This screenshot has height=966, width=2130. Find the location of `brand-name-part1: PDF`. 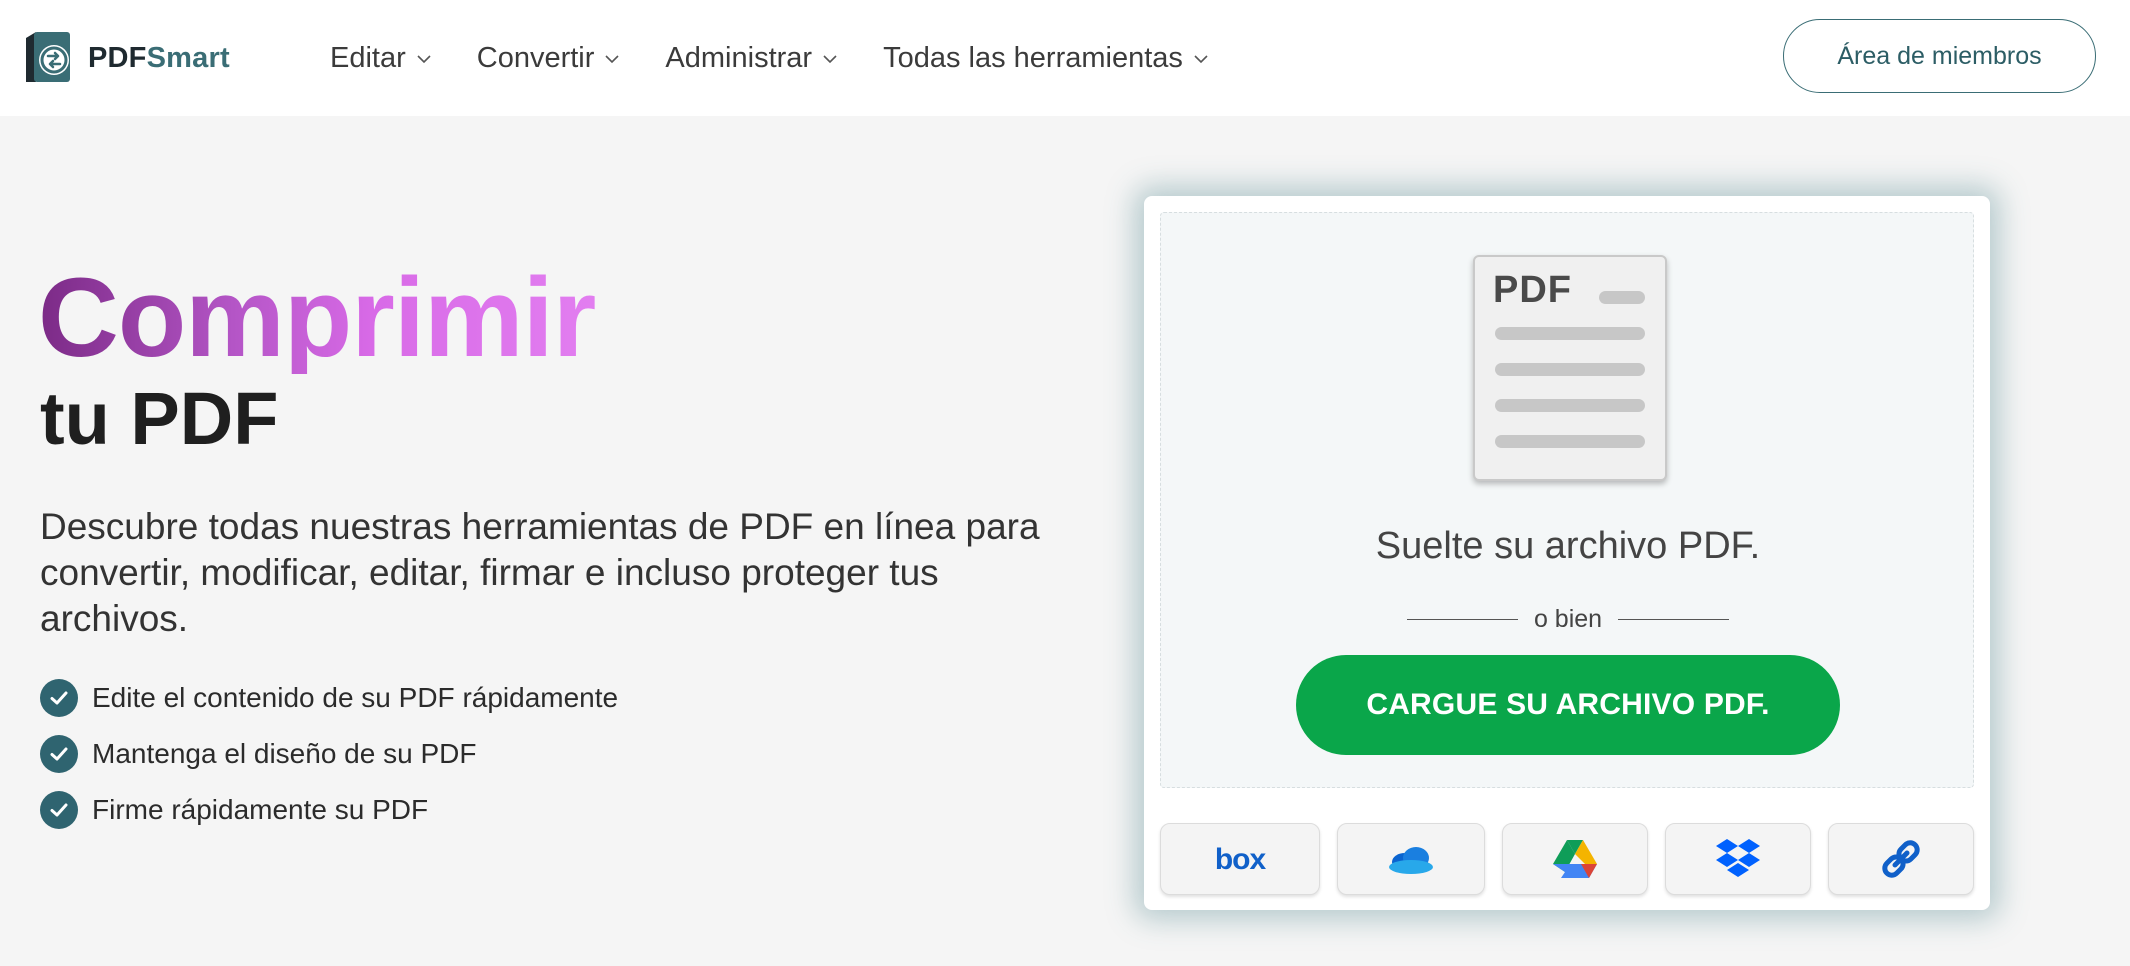

brand-name-part1: PDF is located at coordinates (117, 57).